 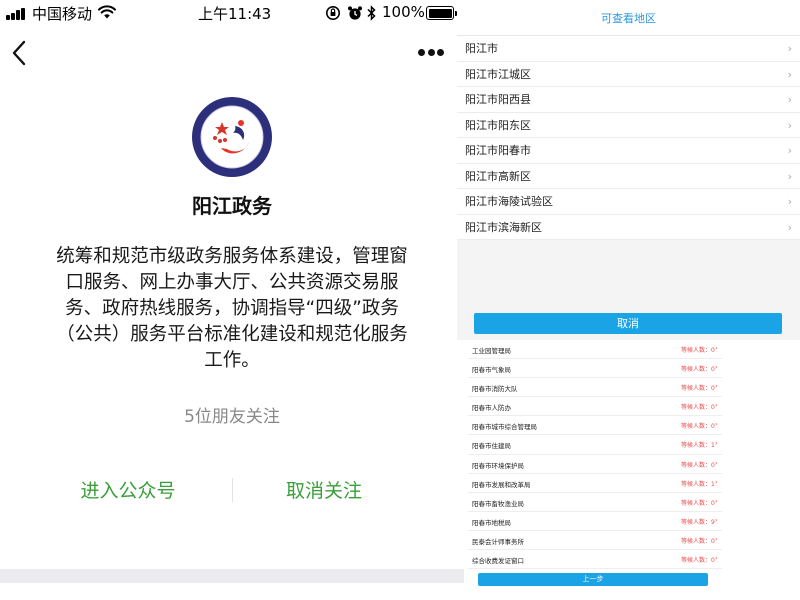 What do you see at coordinates (509, 201) in the screenshot?
I see `region-item-label: 阳江市海陵试验区` at bounding box center [509, 201].